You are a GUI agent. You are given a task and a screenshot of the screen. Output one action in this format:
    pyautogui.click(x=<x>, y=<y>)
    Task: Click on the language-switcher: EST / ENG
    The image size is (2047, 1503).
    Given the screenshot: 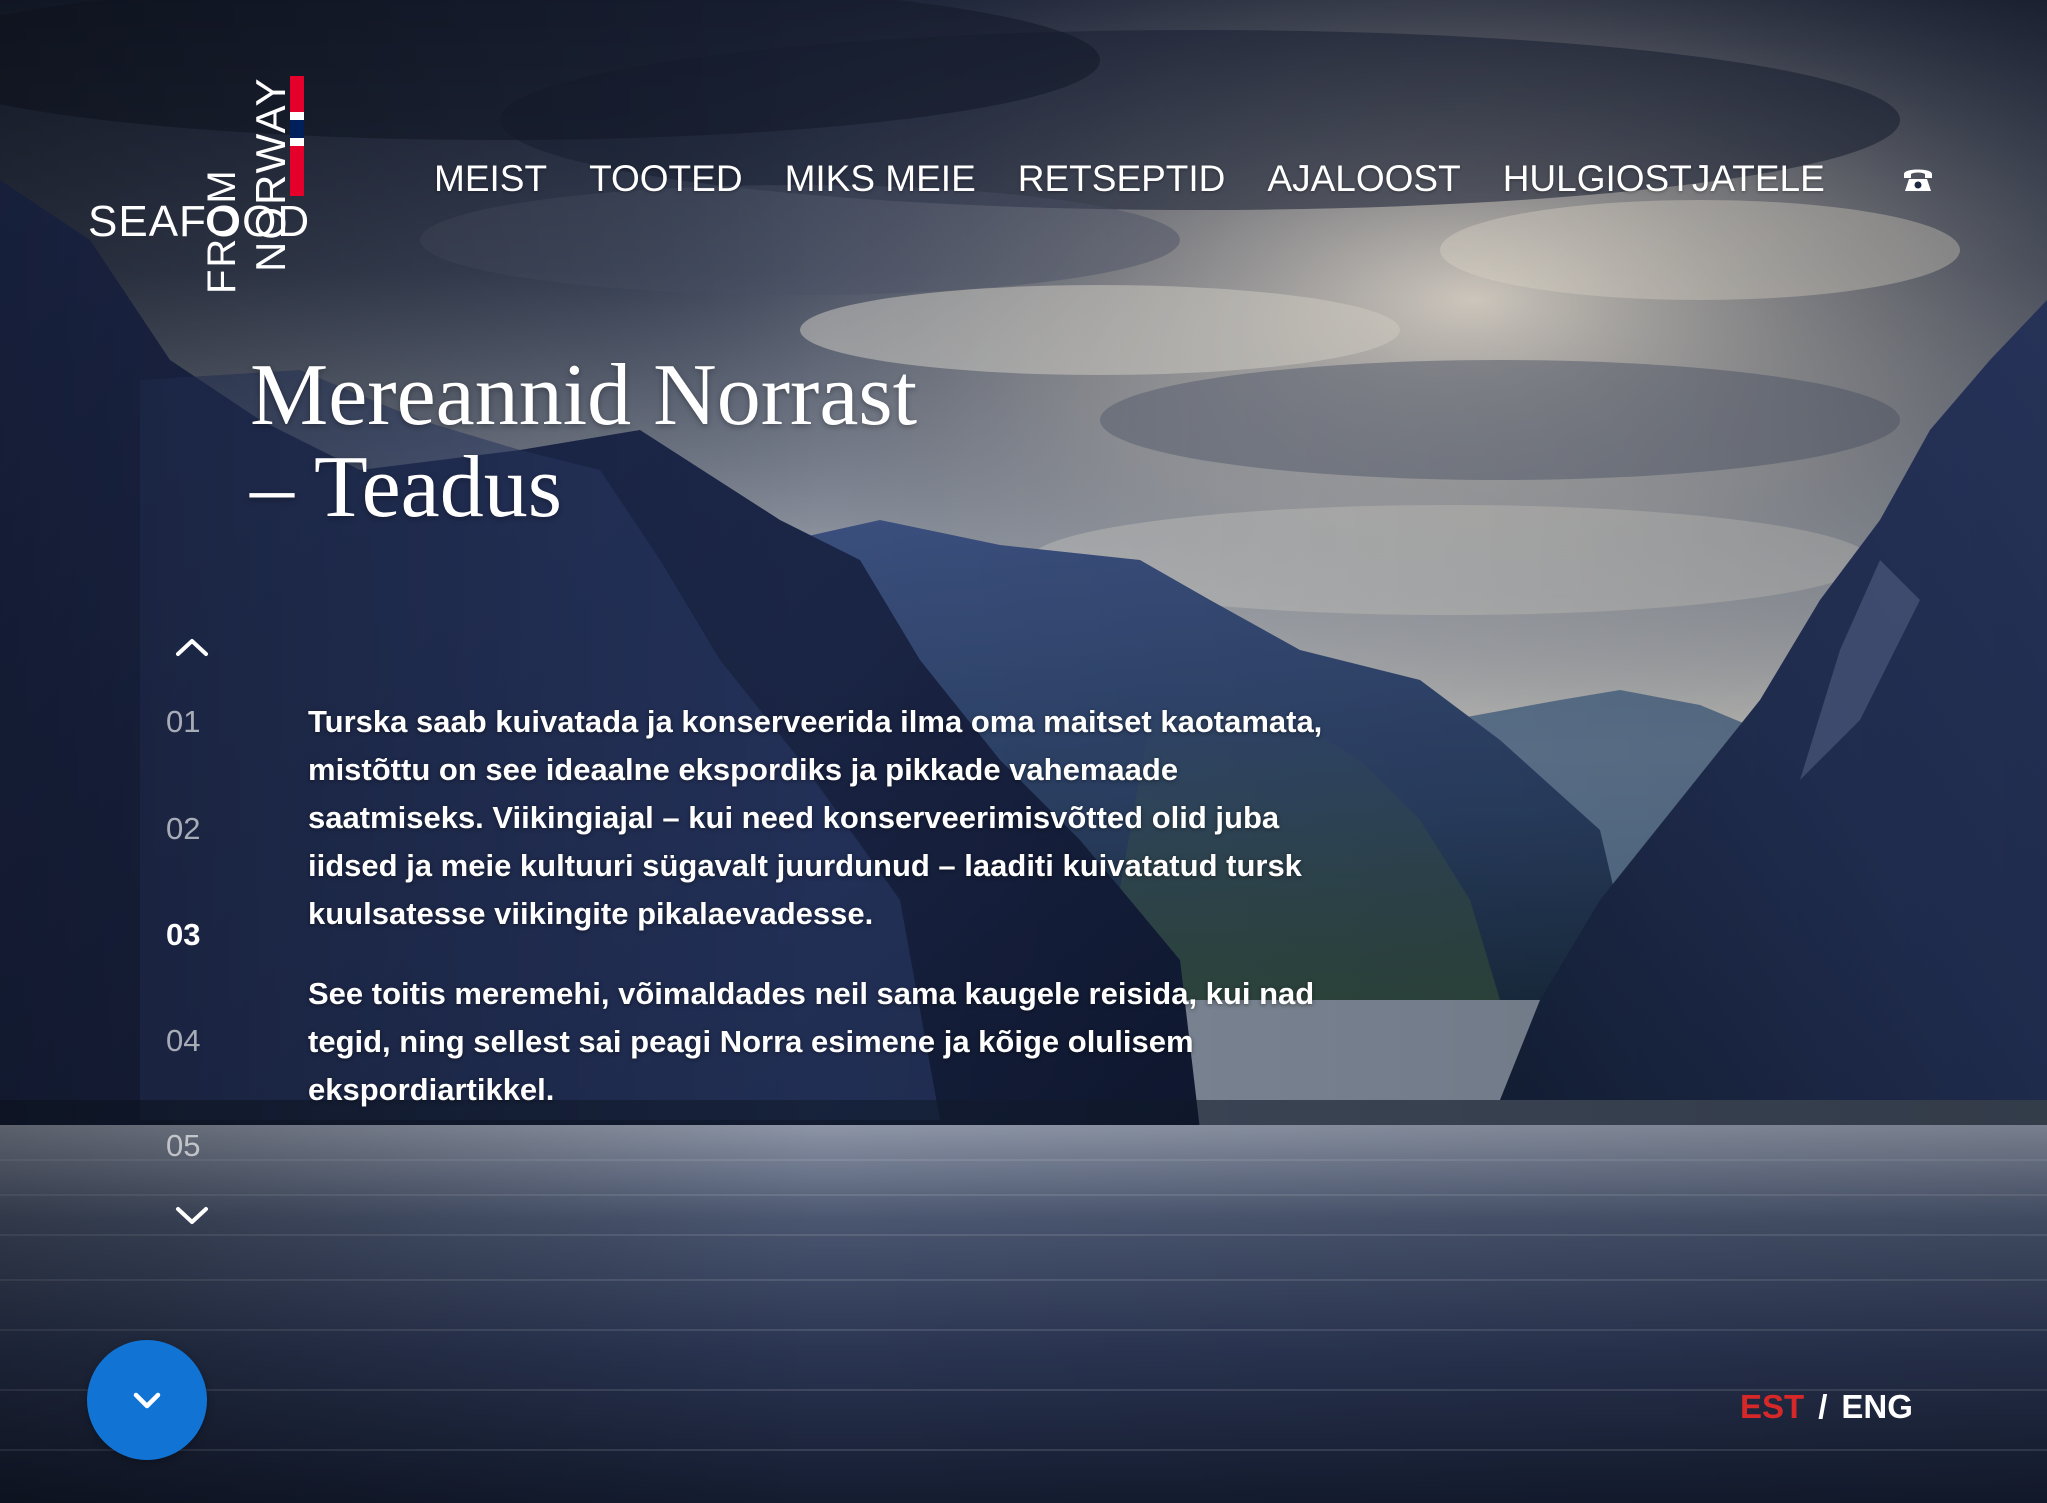 What is the action you would take?
    pyautogui.click(x=1826, y=1407)
    